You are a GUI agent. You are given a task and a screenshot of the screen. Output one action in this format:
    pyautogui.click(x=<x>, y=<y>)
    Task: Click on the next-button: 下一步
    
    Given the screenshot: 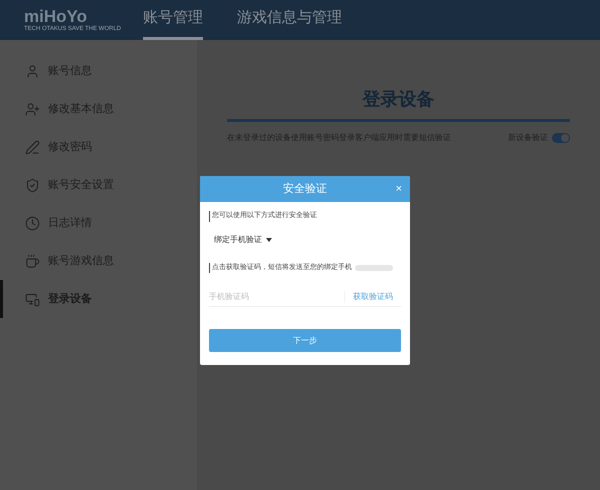 What is the action you would take?
    pyautogui.click(x=305, y=340)
    